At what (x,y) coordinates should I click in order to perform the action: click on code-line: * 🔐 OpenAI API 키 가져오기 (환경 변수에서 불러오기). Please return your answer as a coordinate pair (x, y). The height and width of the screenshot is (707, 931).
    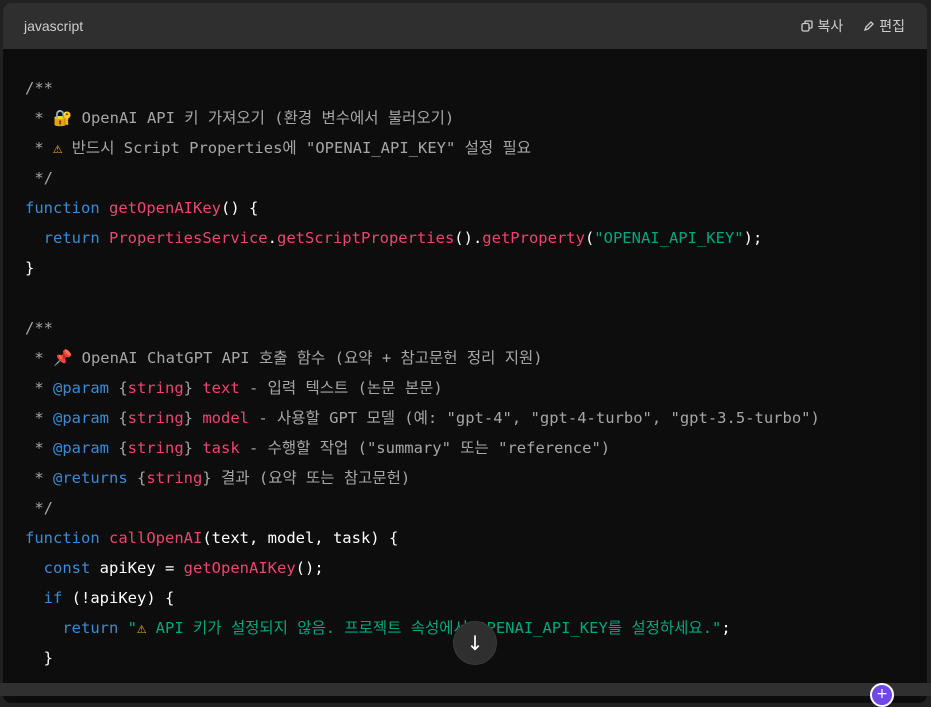
    Looking at the image, I should click on (476, 118).